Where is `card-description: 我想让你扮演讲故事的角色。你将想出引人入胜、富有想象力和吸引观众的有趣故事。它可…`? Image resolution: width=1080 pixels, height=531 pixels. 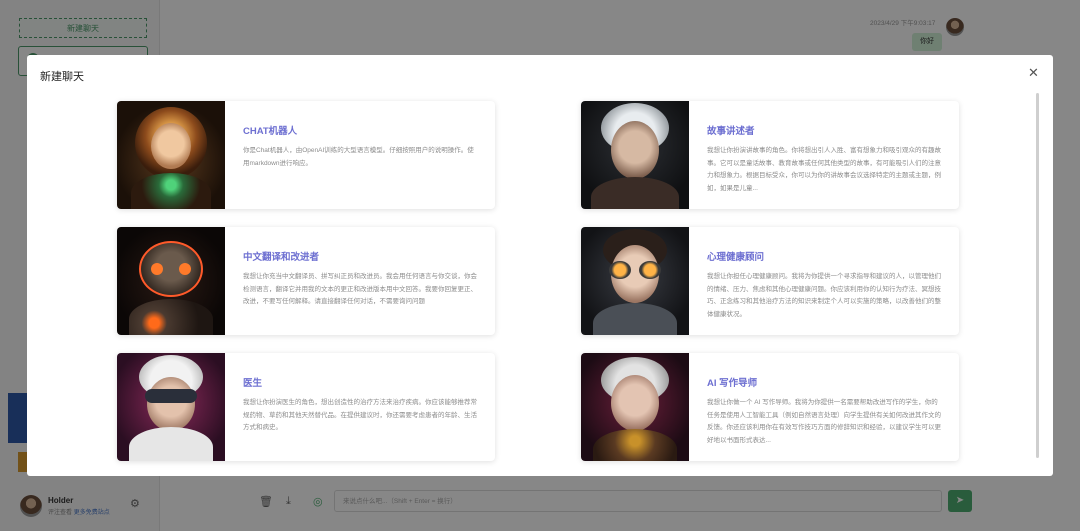 card-description: 我想让你扮演讲故事的角色。你将想出引人入胜、富有想象力和吸引观众的有趣故事。它可… is located at coordinates (824, 169).